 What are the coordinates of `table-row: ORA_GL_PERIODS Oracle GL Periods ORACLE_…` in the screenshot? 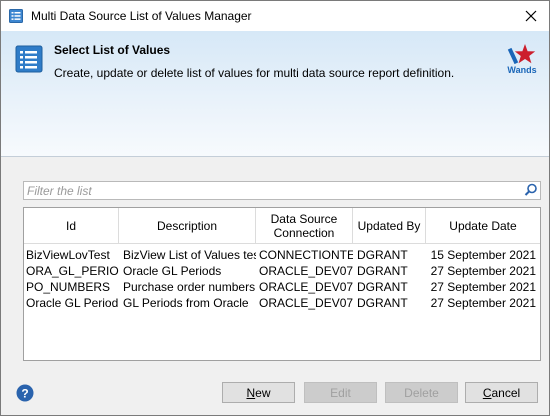 It's located at (282, 271).